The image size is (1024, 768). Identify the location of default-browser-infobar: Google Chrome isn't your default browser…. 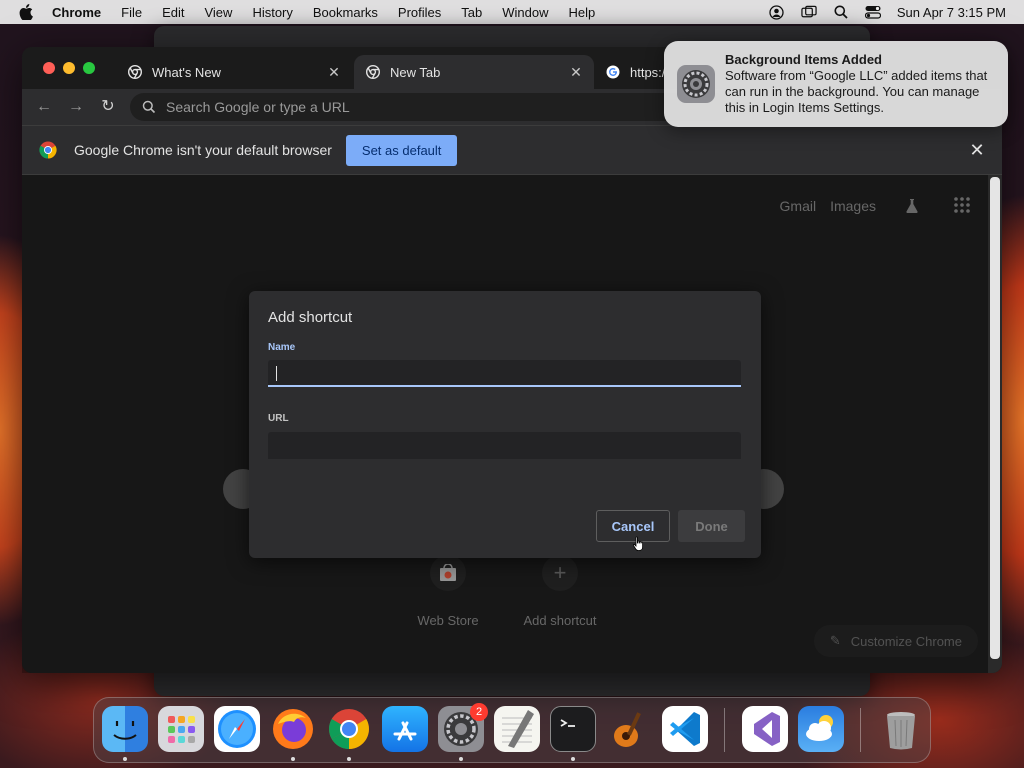
(512, 150).